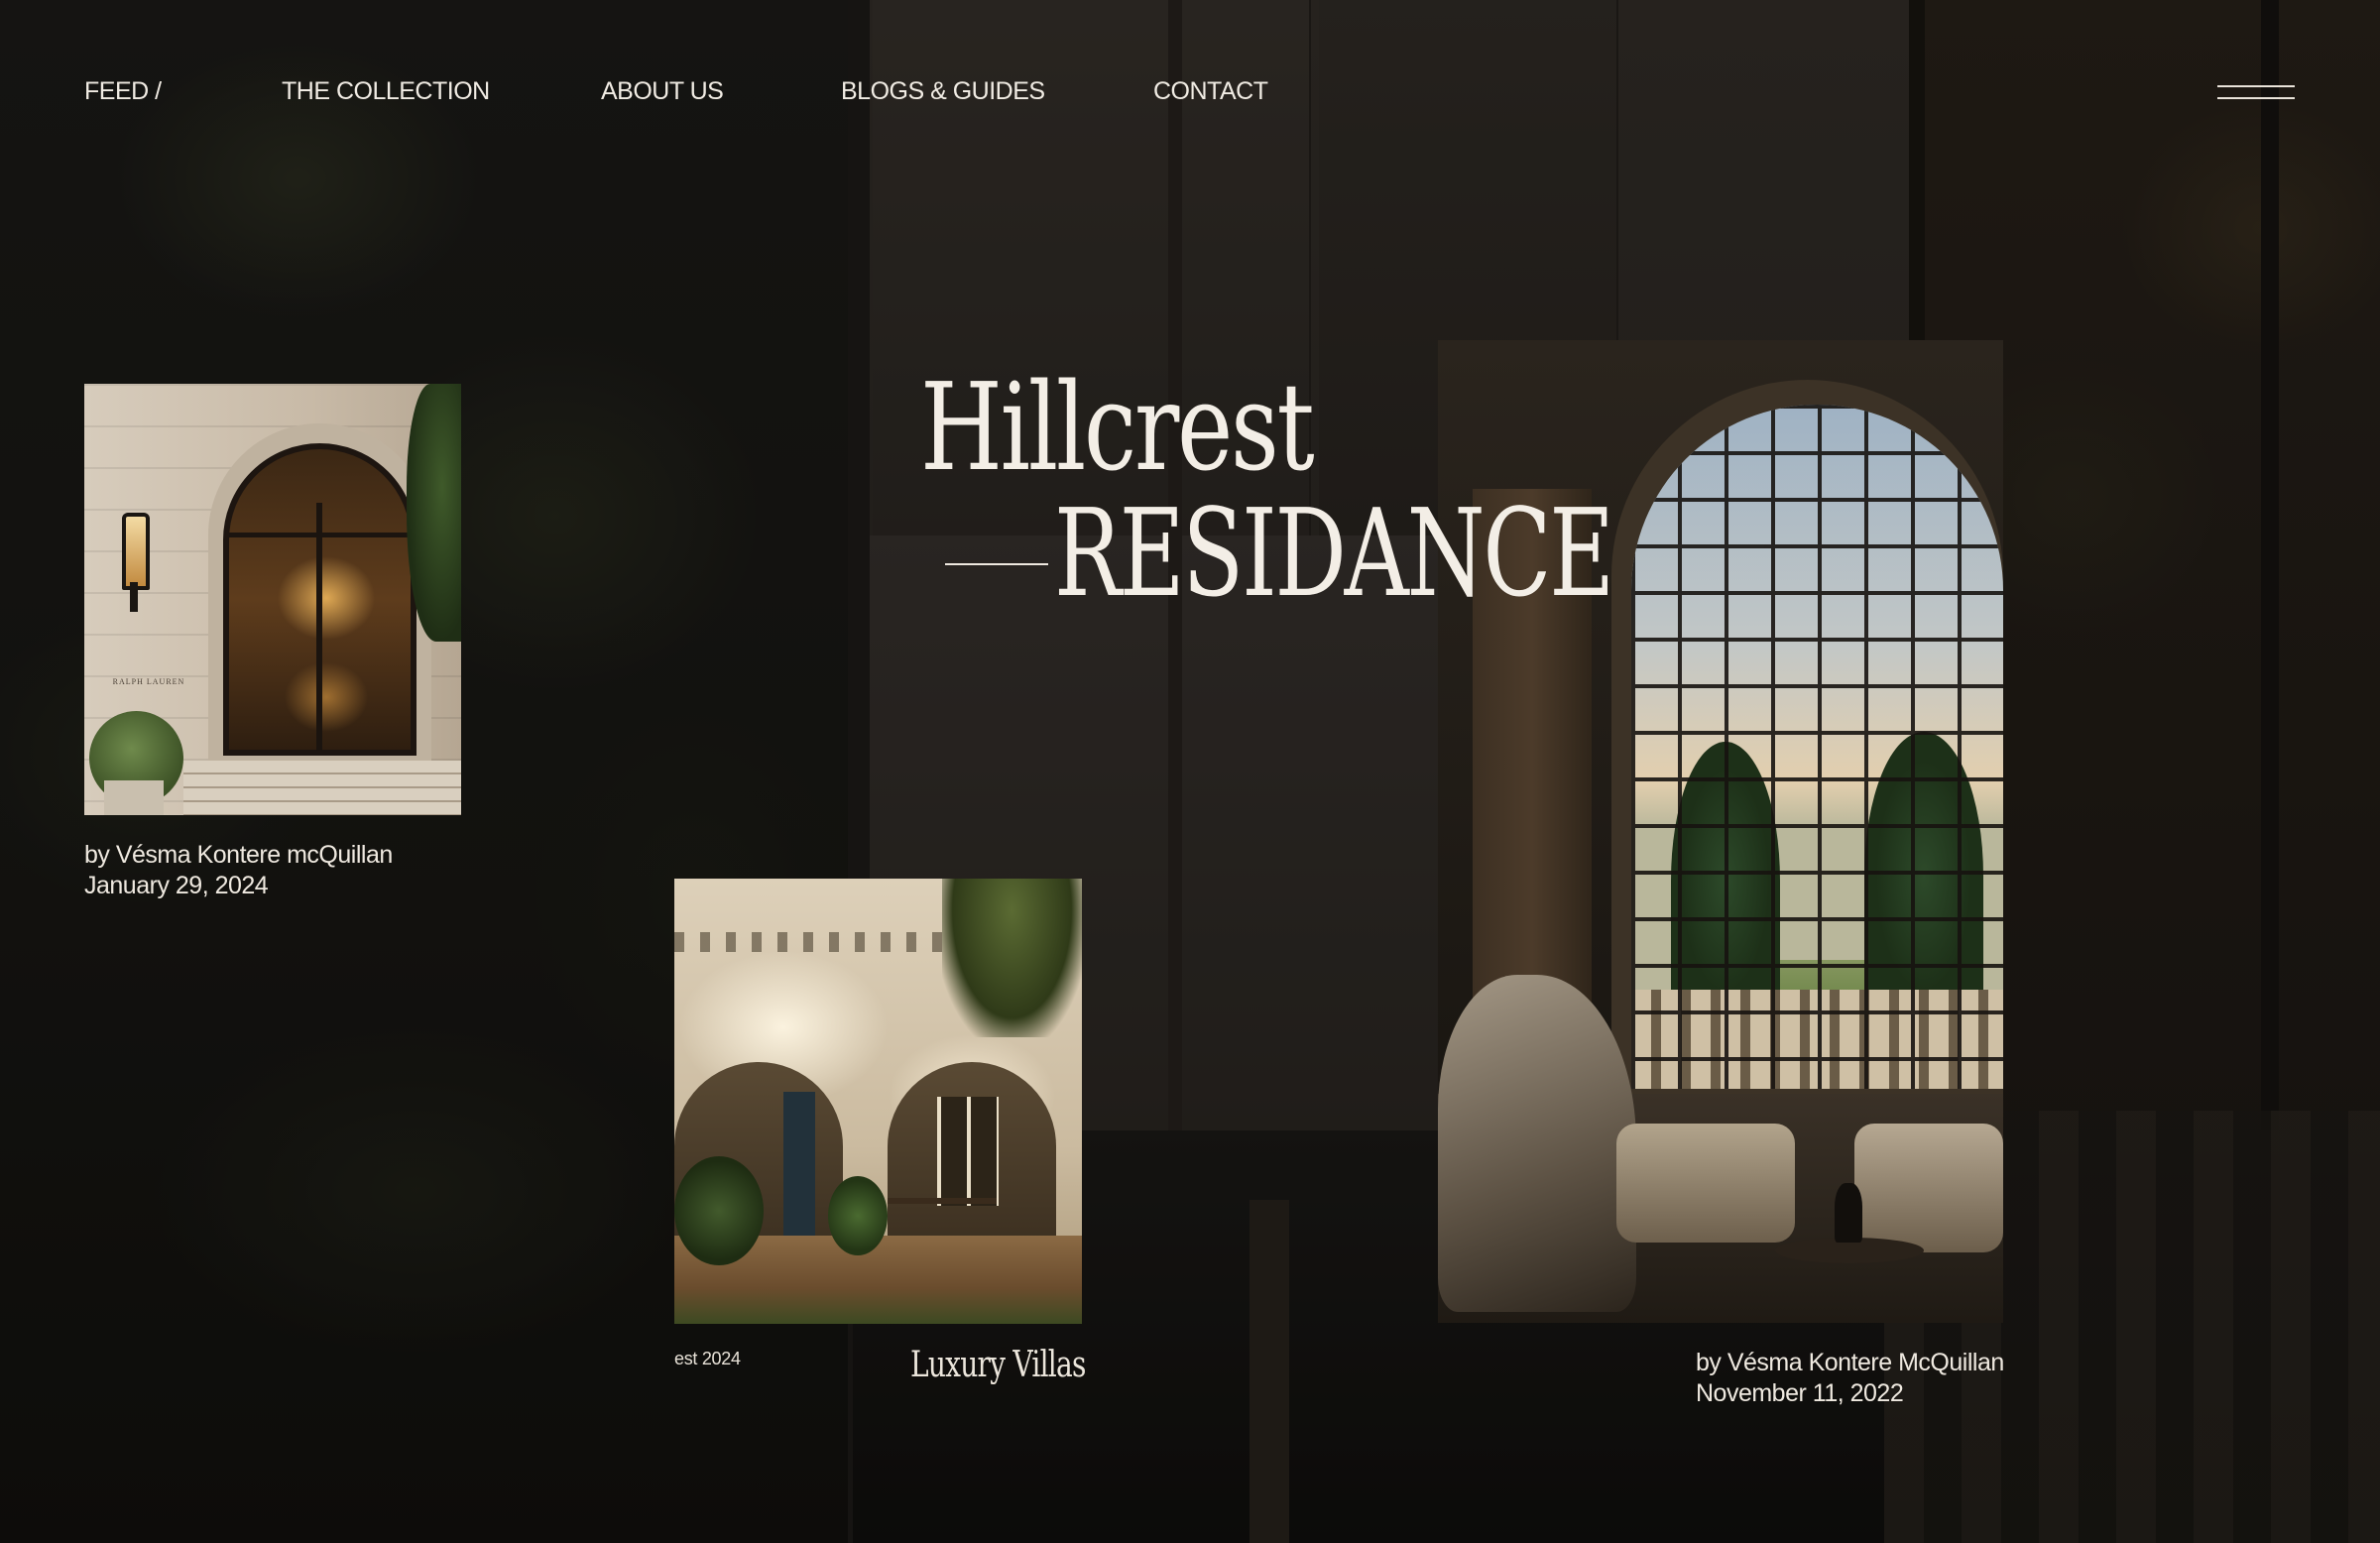  I want to click on nav-blogs-guides: BLOGS & GUIDES, so click(943, 91).